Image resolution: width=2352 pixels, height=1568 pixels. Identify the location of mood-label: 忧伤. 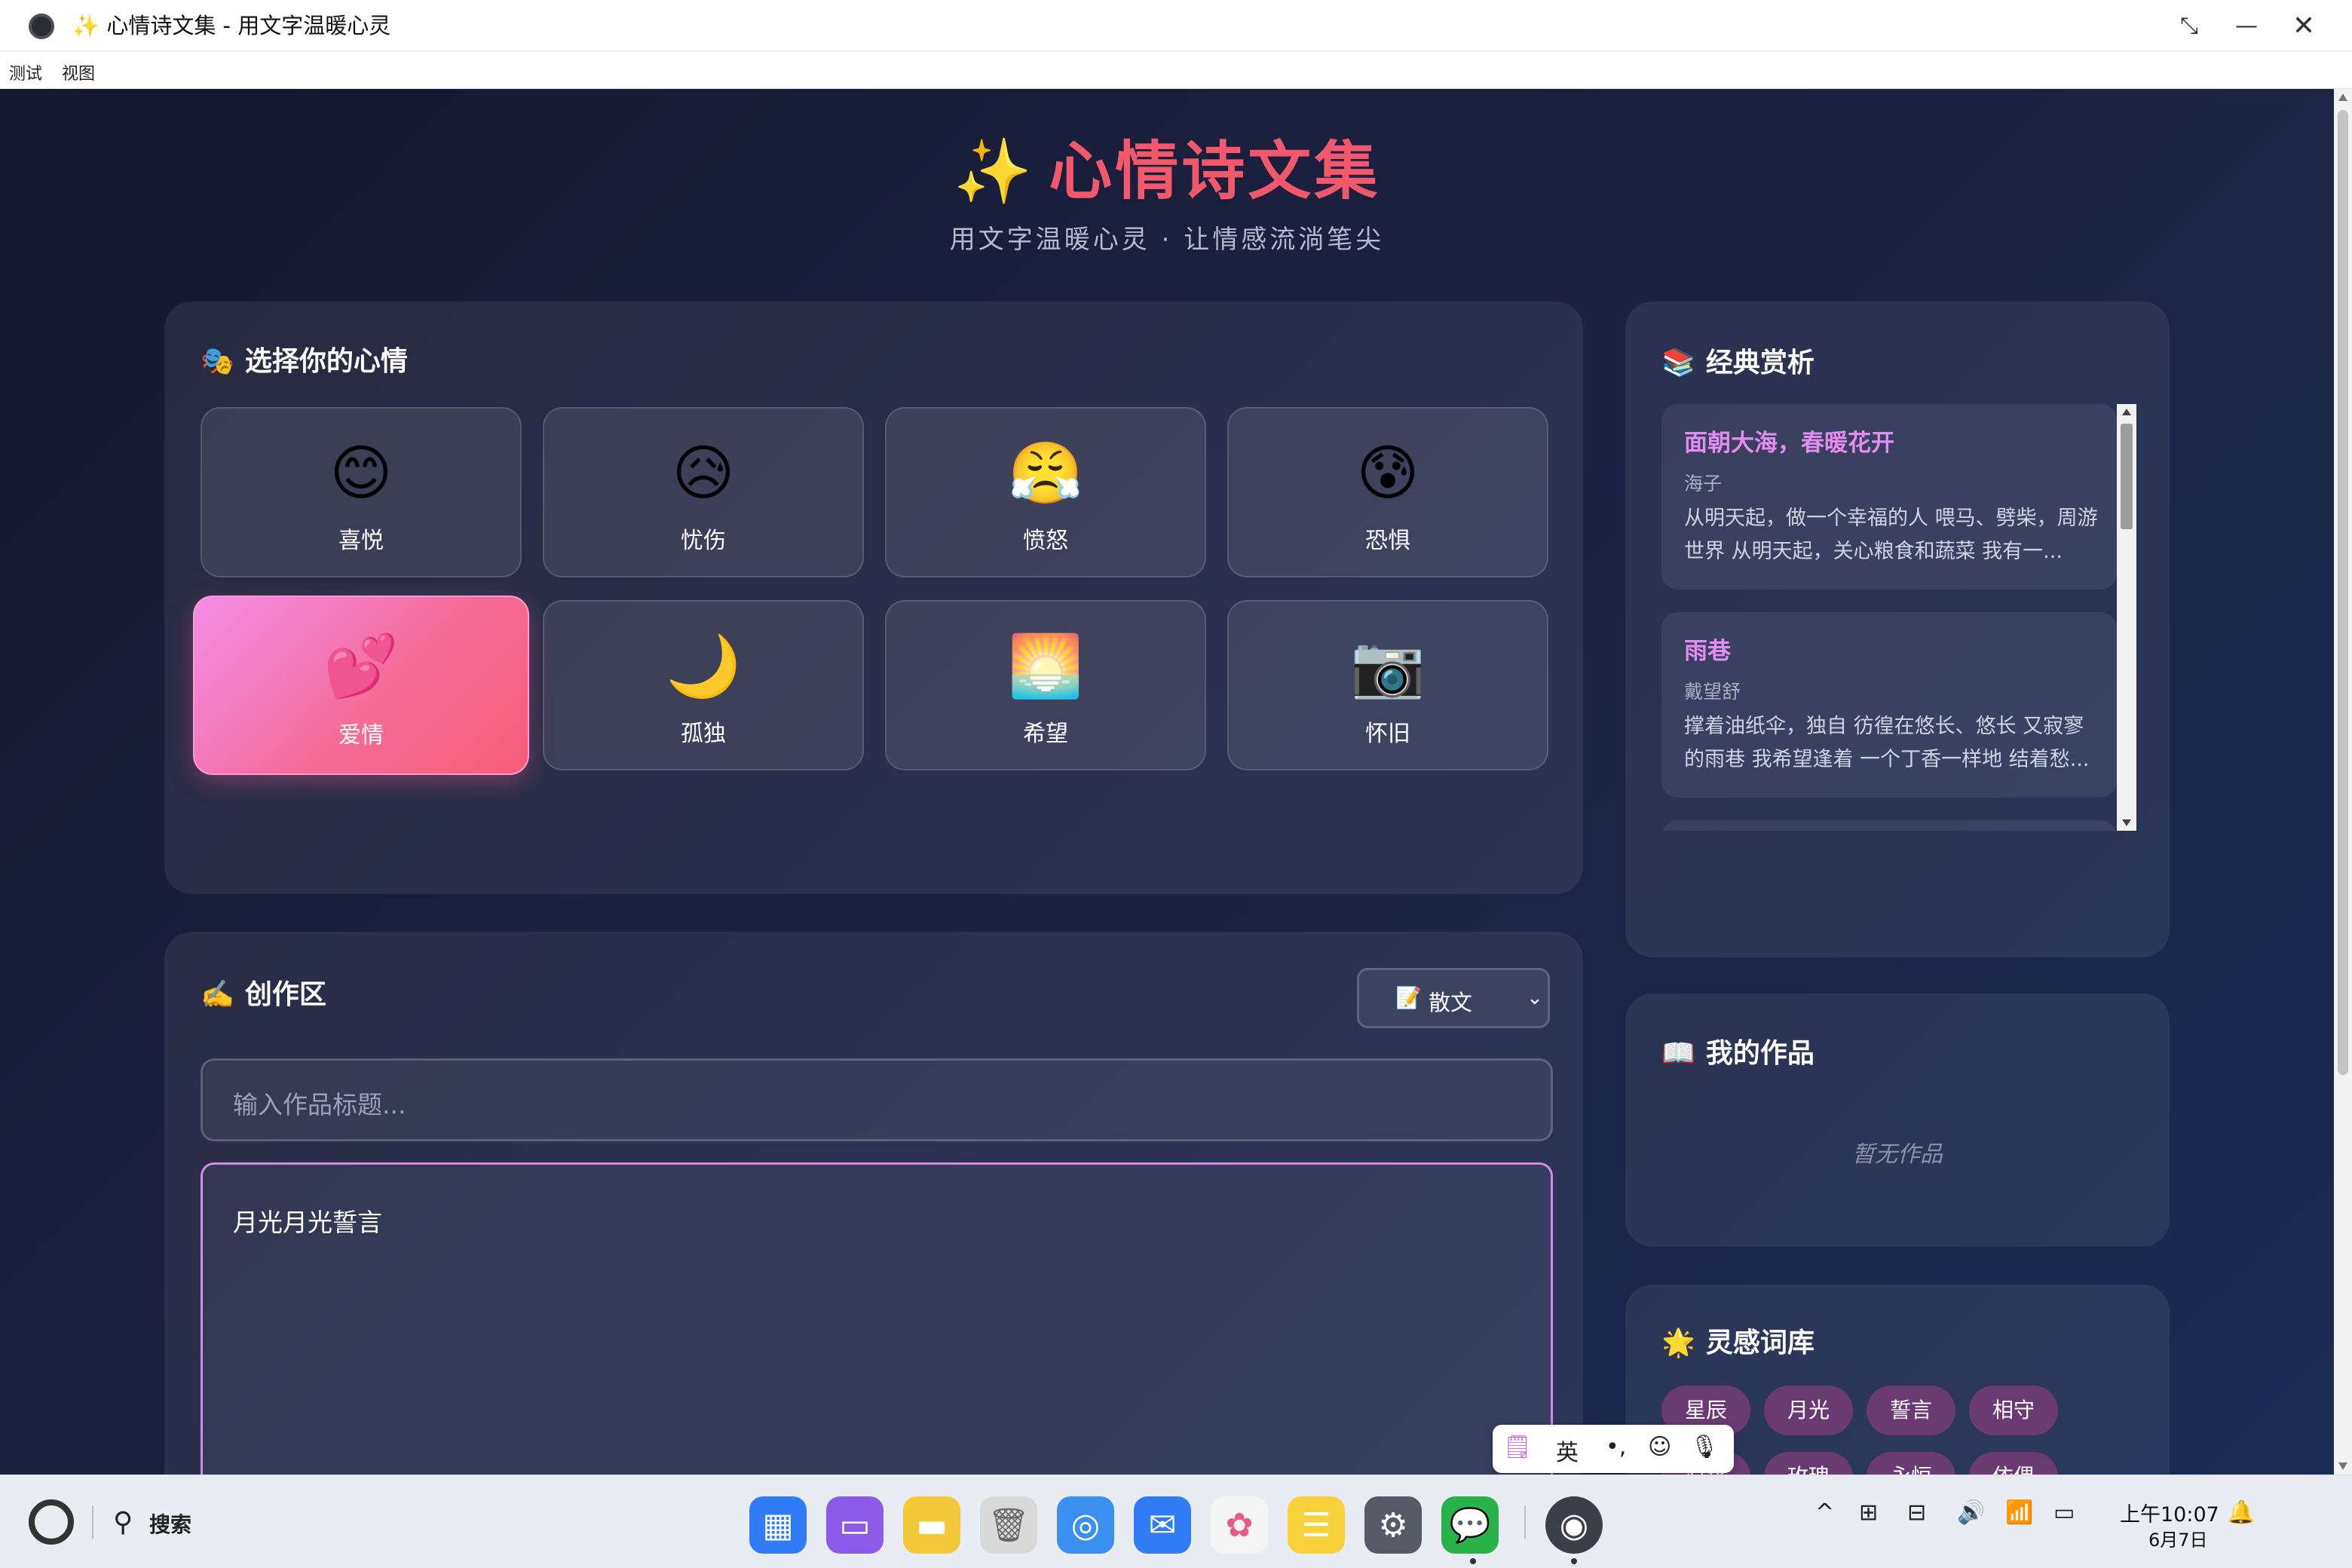
(703, 541).